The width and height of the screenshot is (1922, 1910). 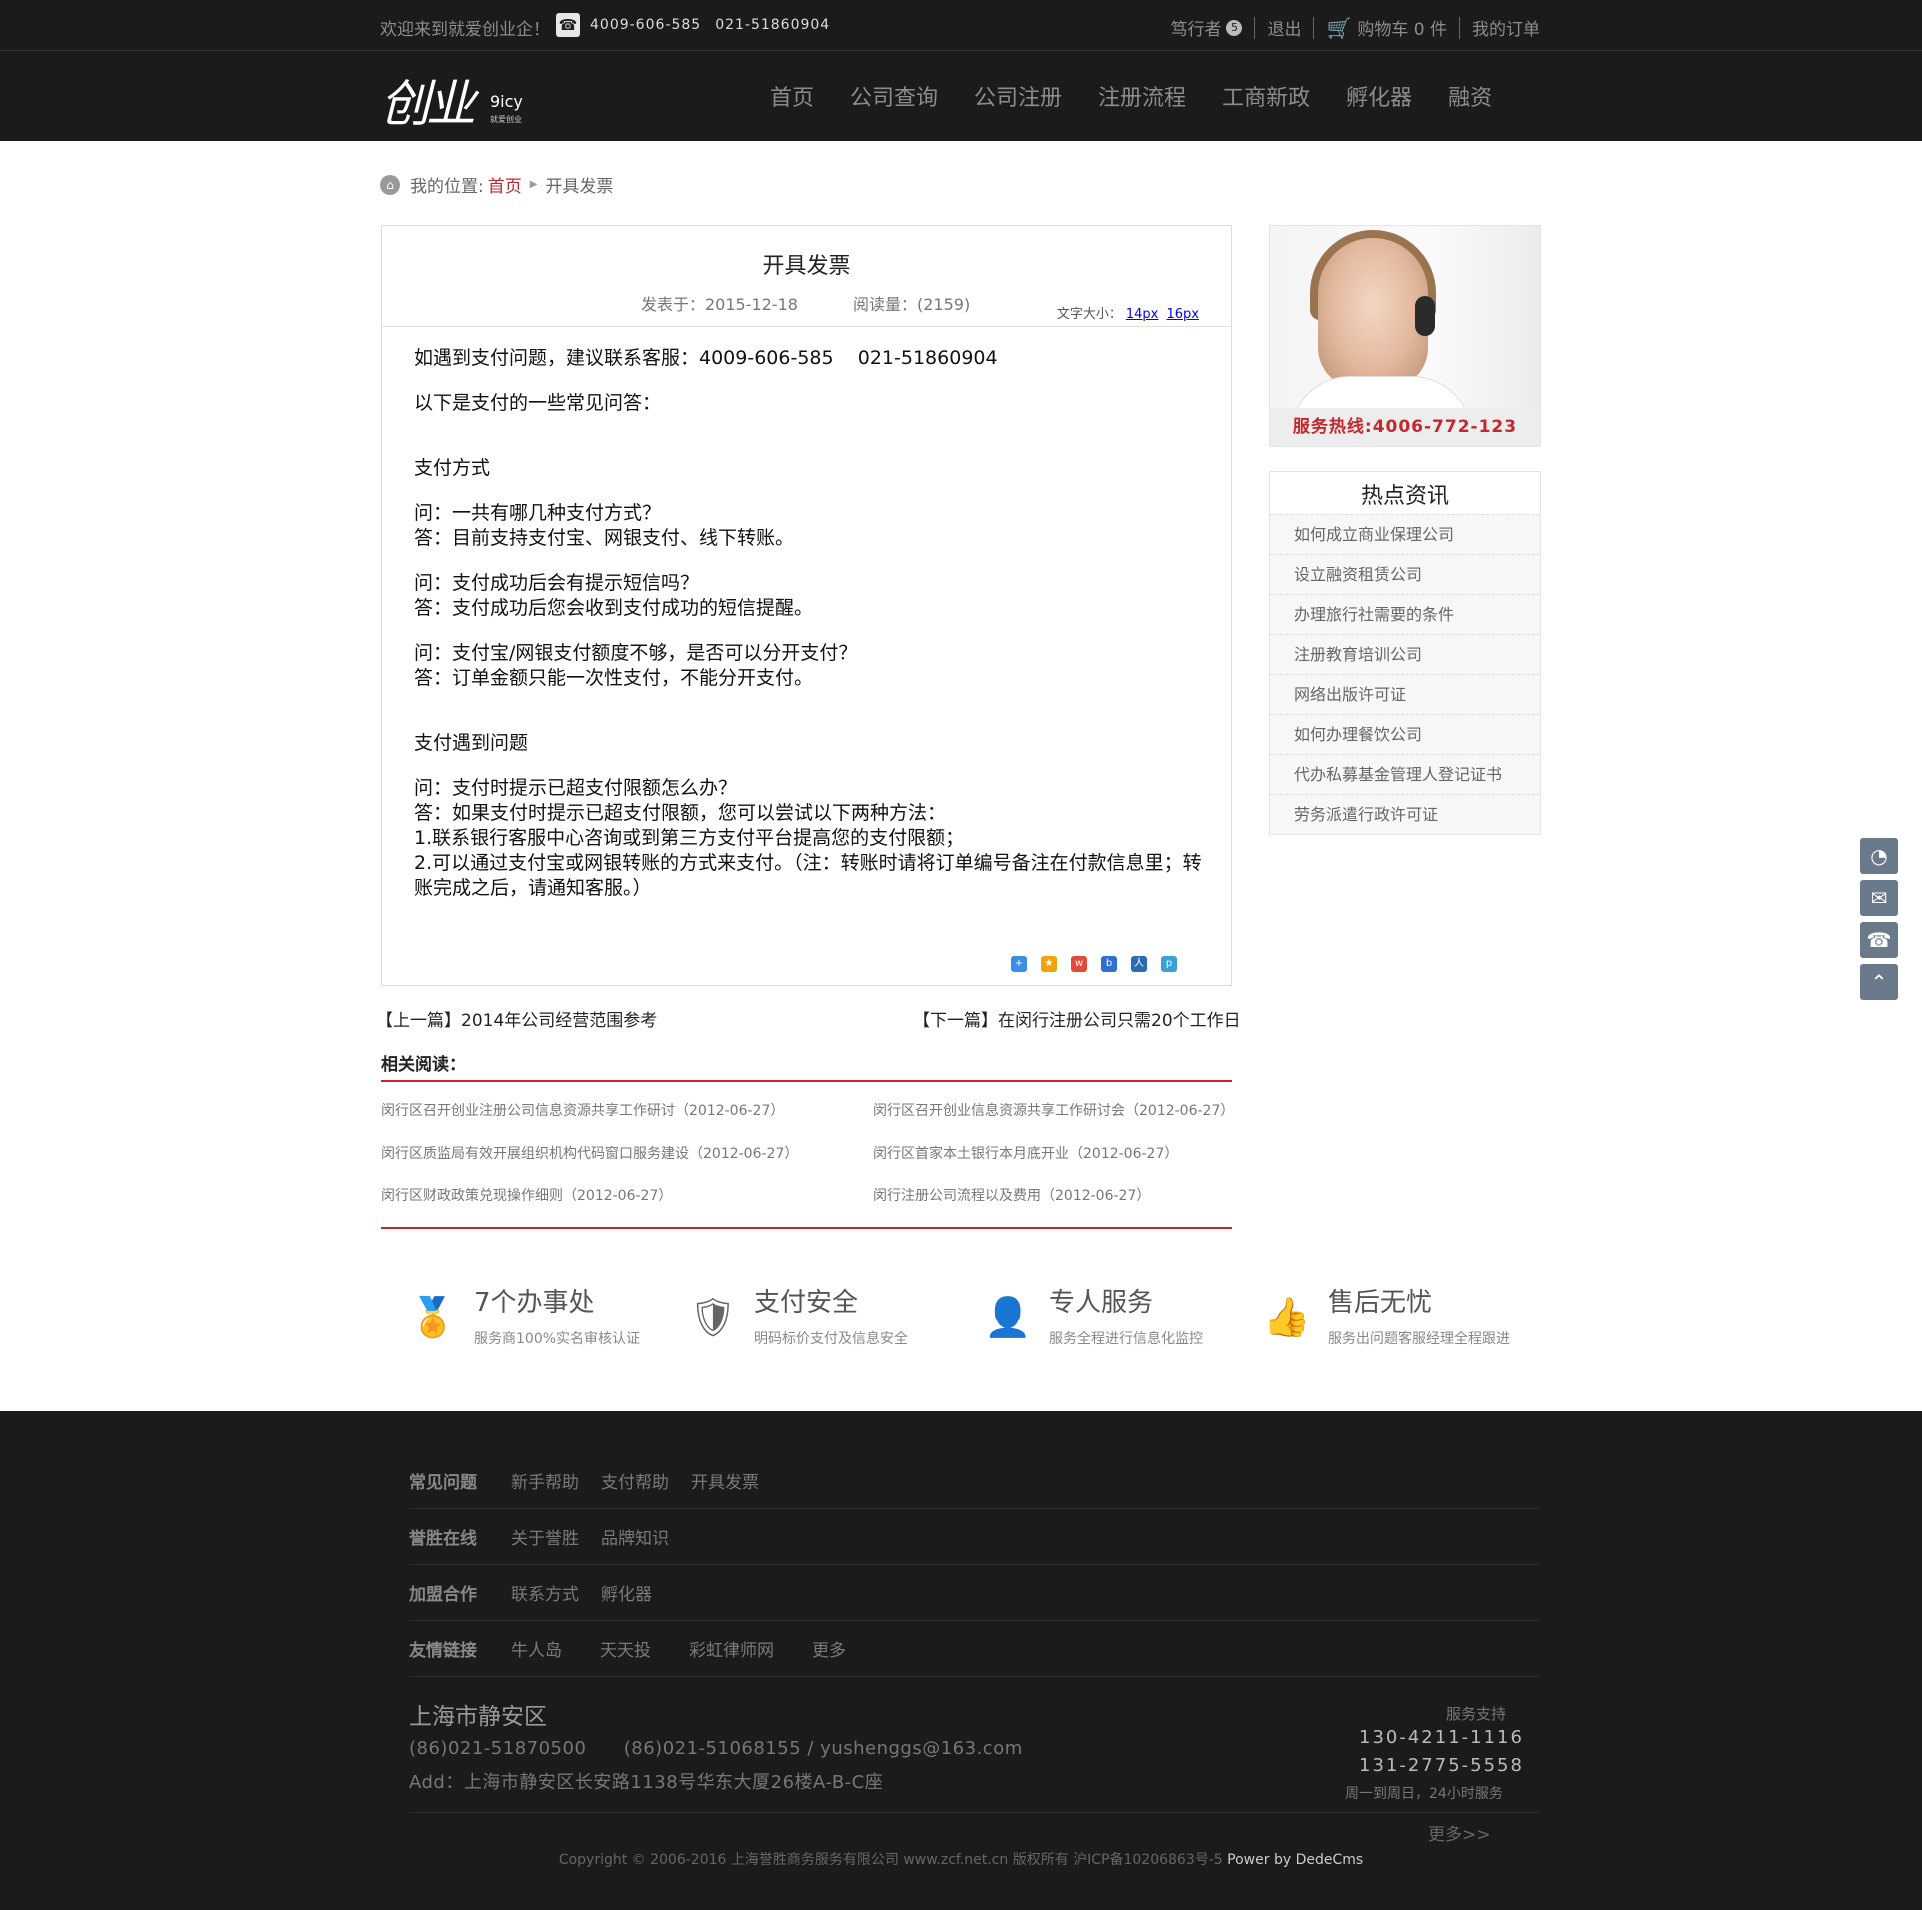 I want to click on hot-news-item: 注册教育培训公司, so click(x=1405, y=654).